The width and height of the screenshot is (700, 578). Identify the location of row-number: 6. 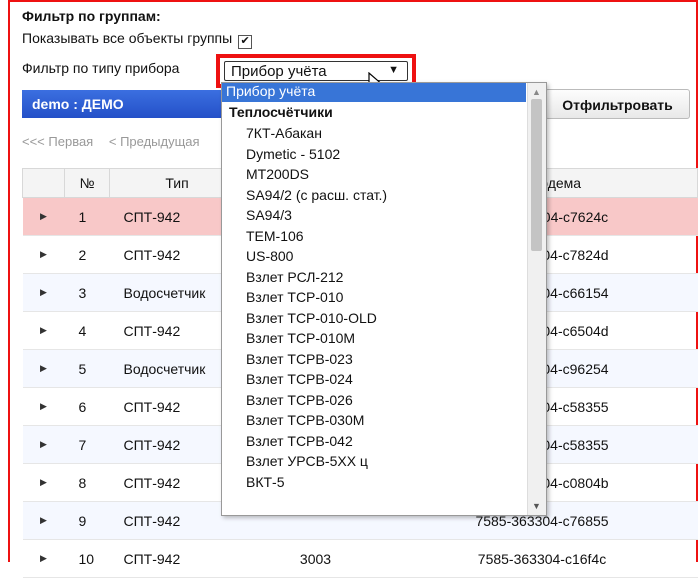
(87, 406).